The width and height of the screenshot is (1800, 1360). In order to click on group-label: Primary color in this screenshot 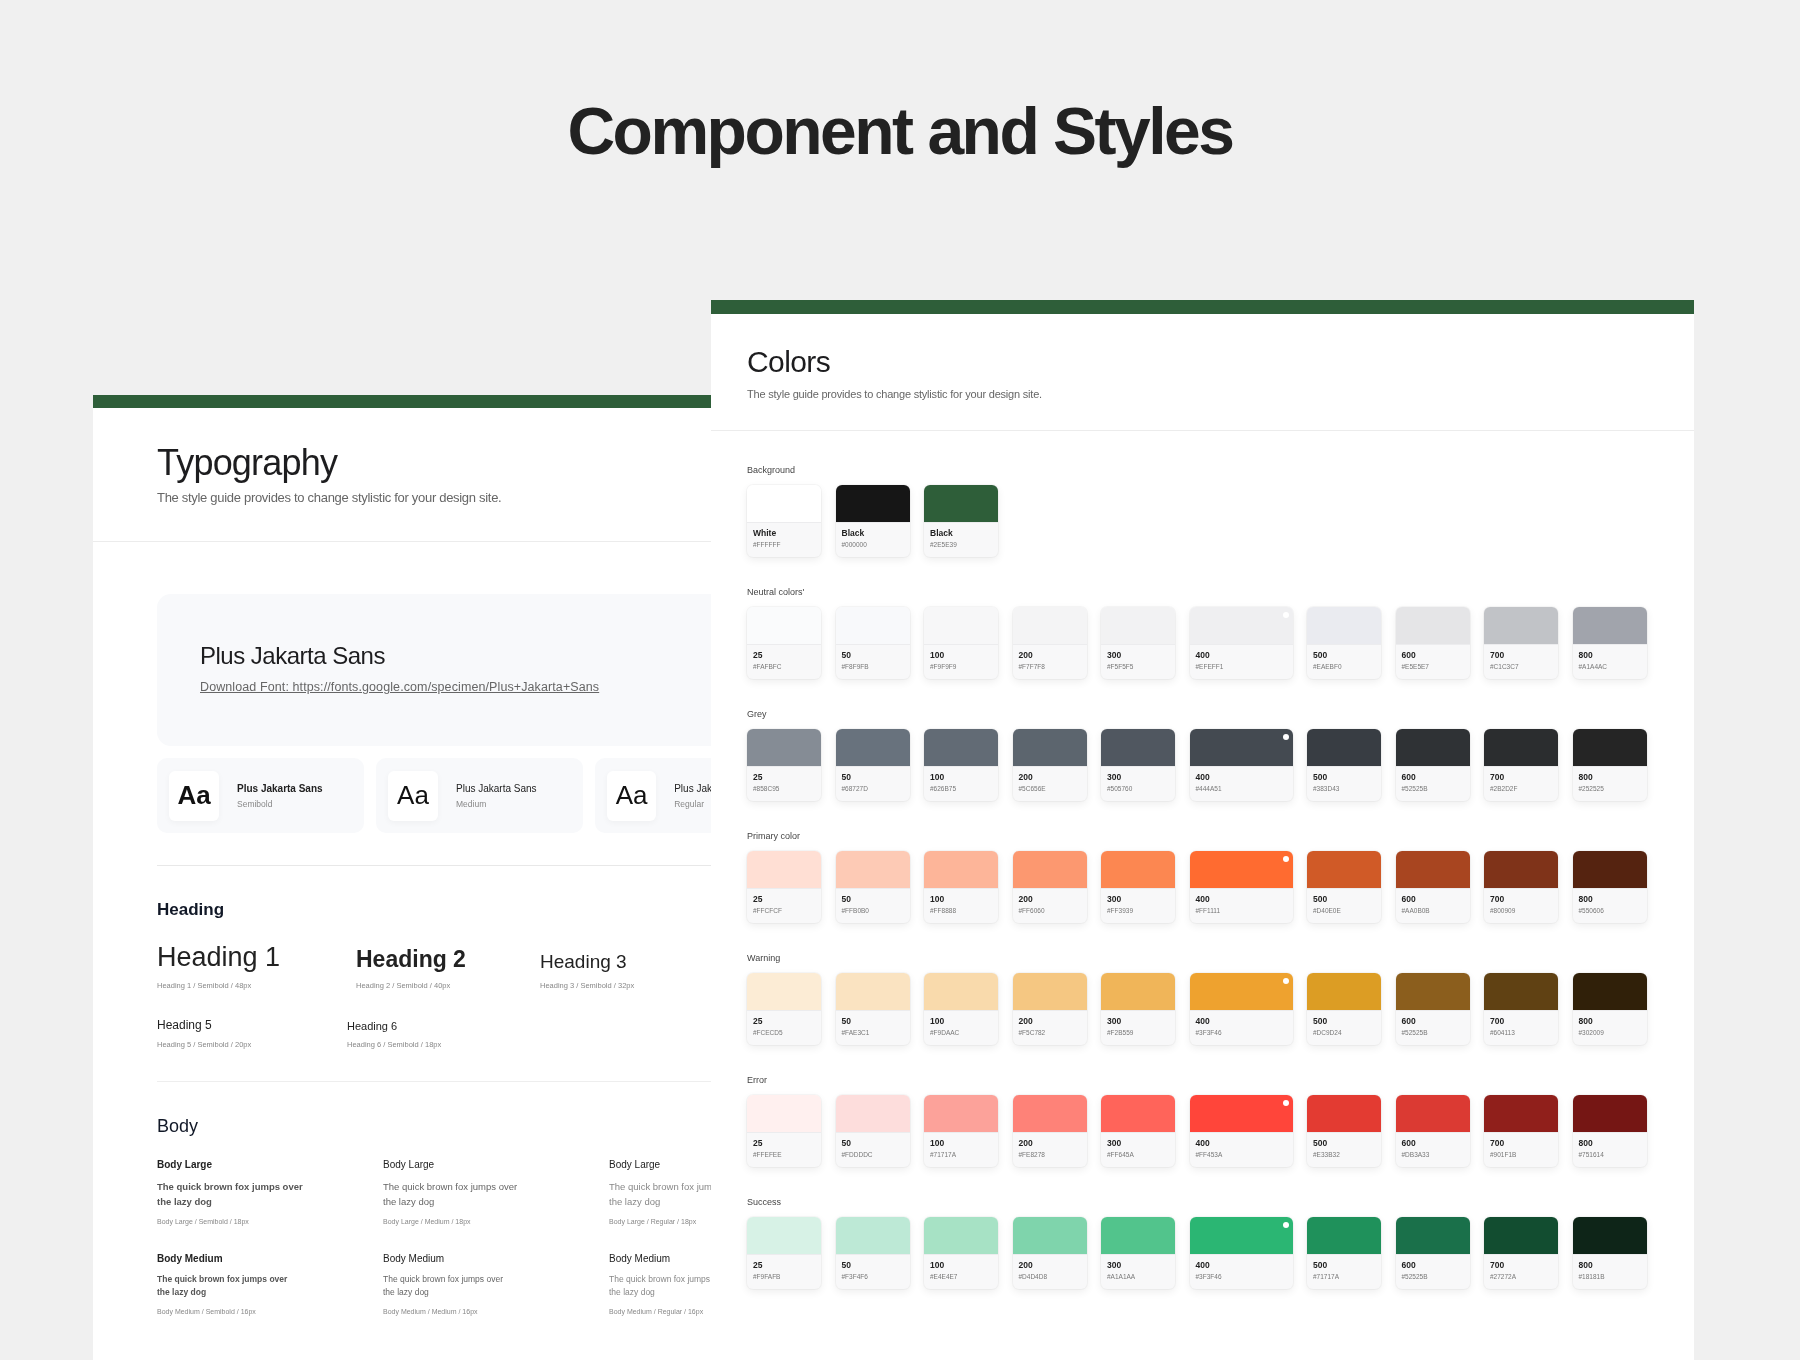, I will do `click(774, 836)`.